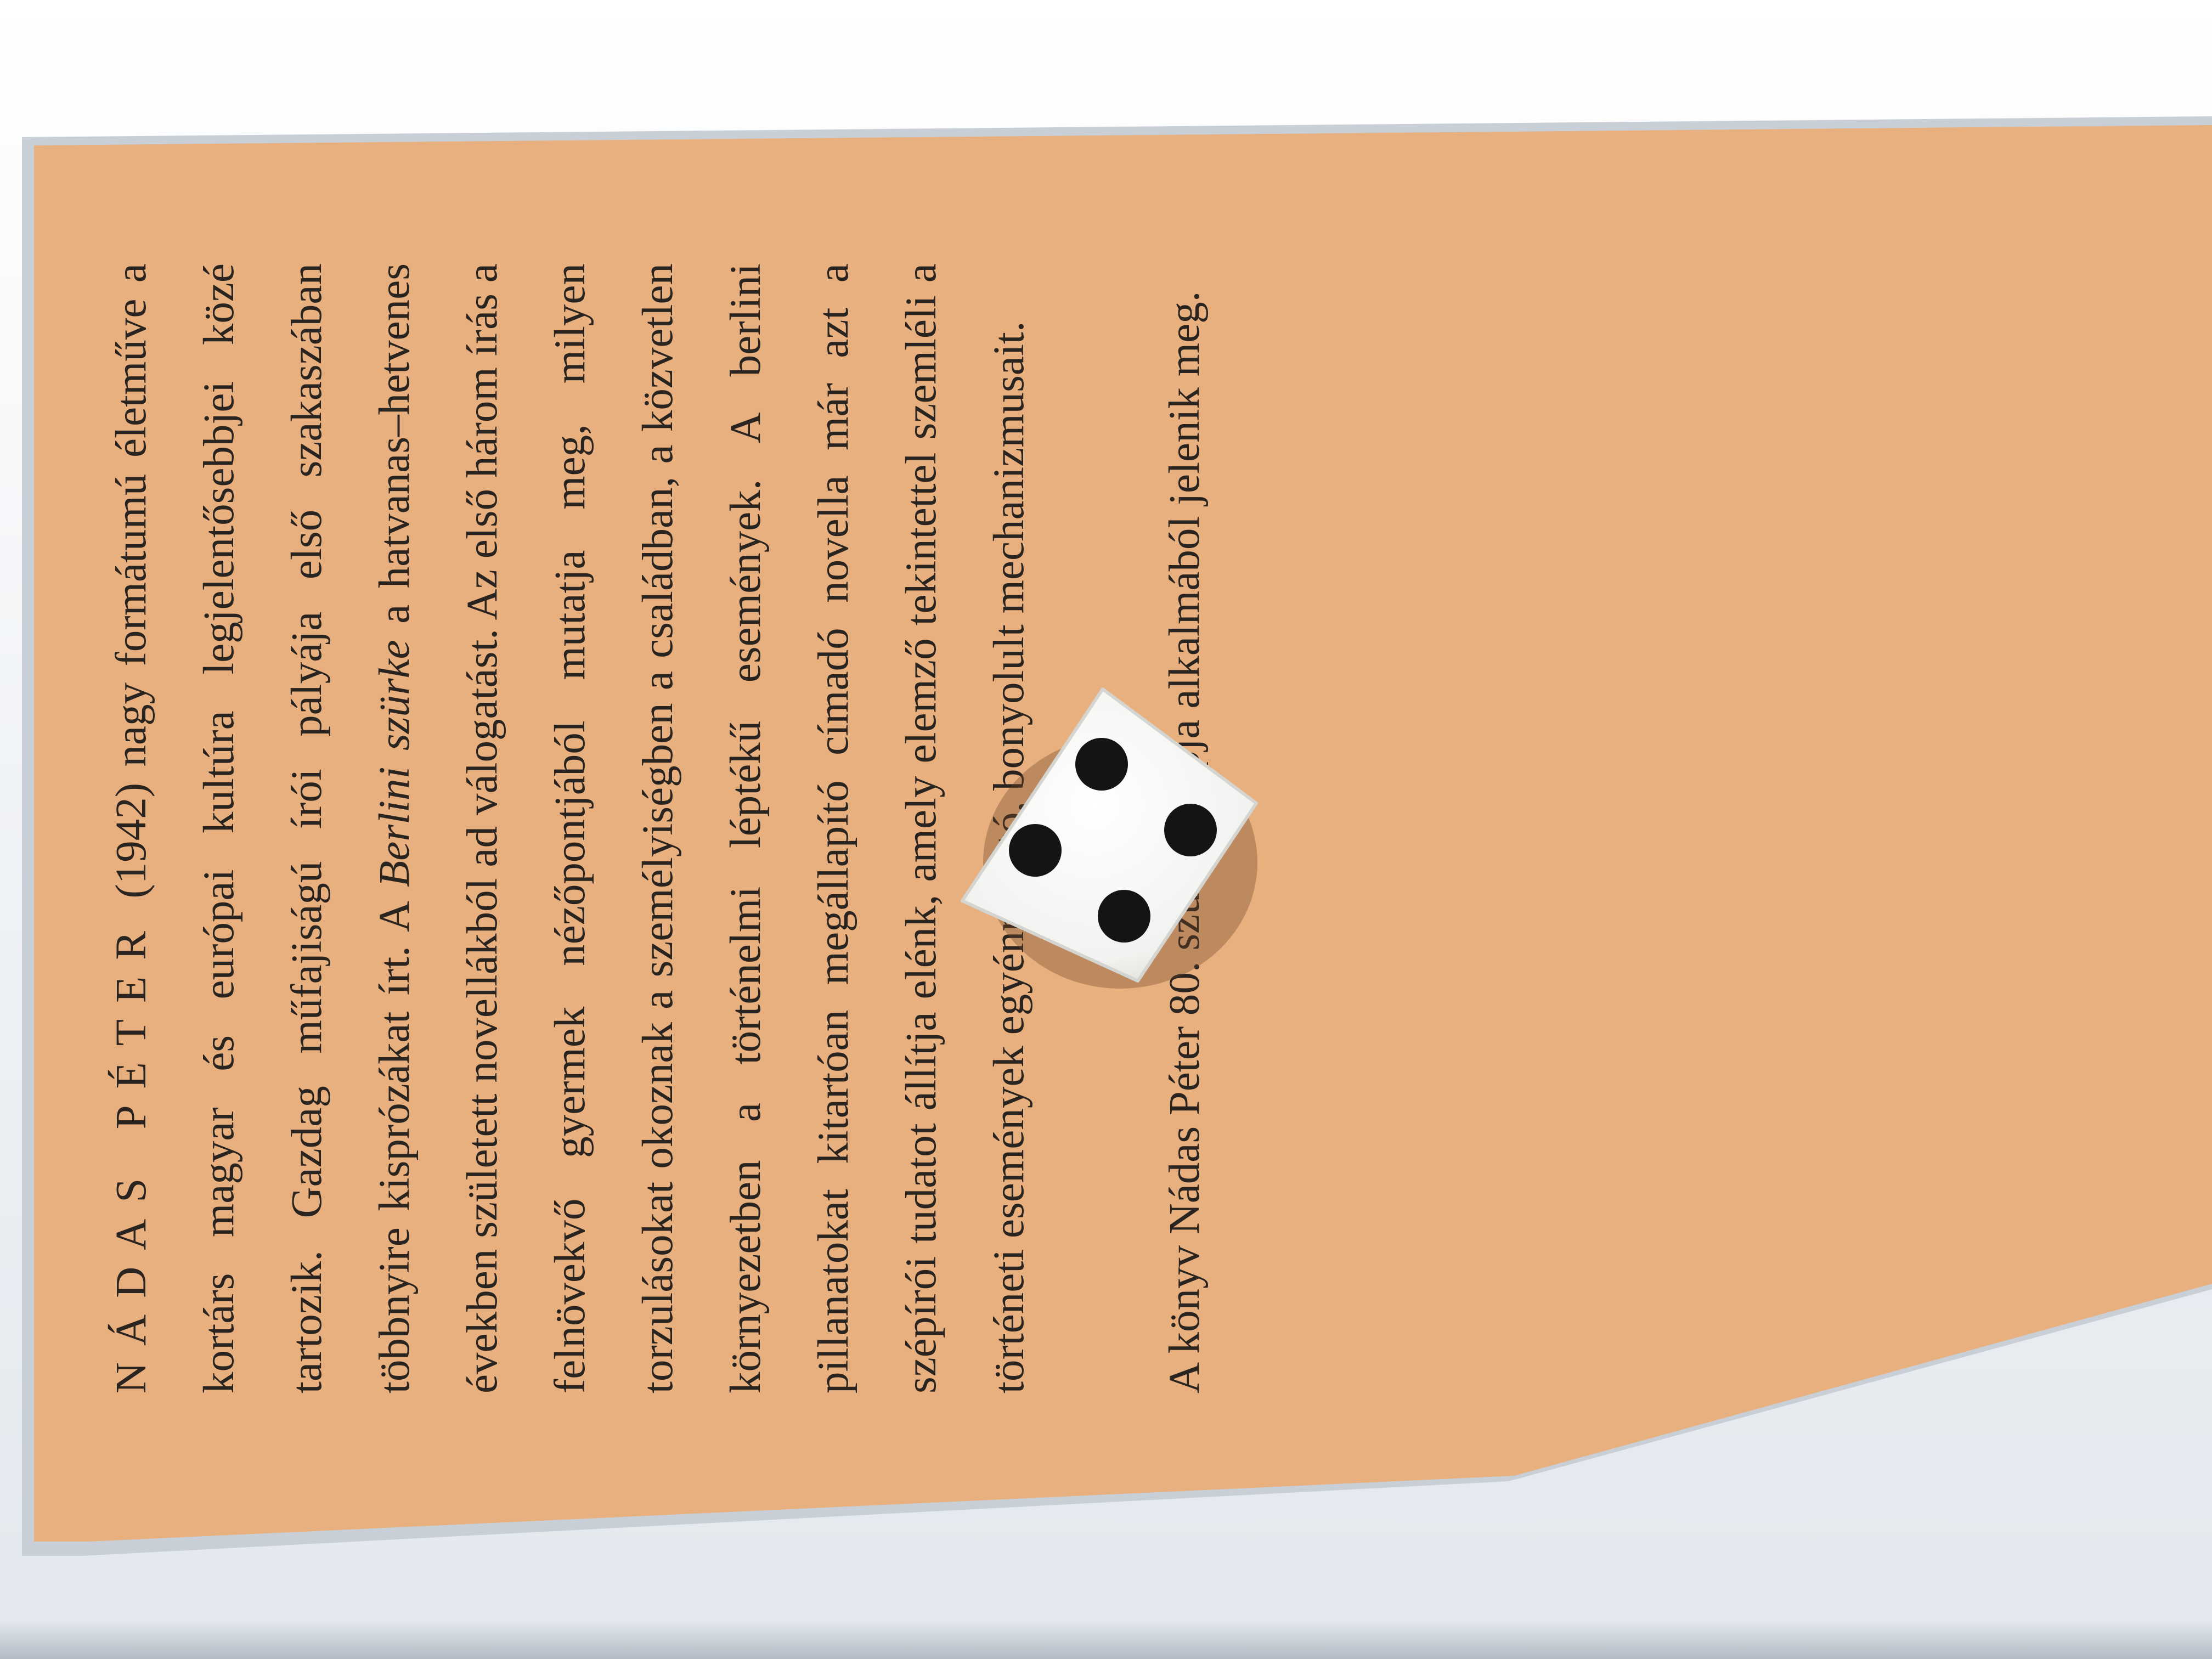 The width and height of the screenshot is (2212, 1659). What do you see at coordinates (1109, 835) in the screenshot?
I see `die` at bounding box center [1109, 835].